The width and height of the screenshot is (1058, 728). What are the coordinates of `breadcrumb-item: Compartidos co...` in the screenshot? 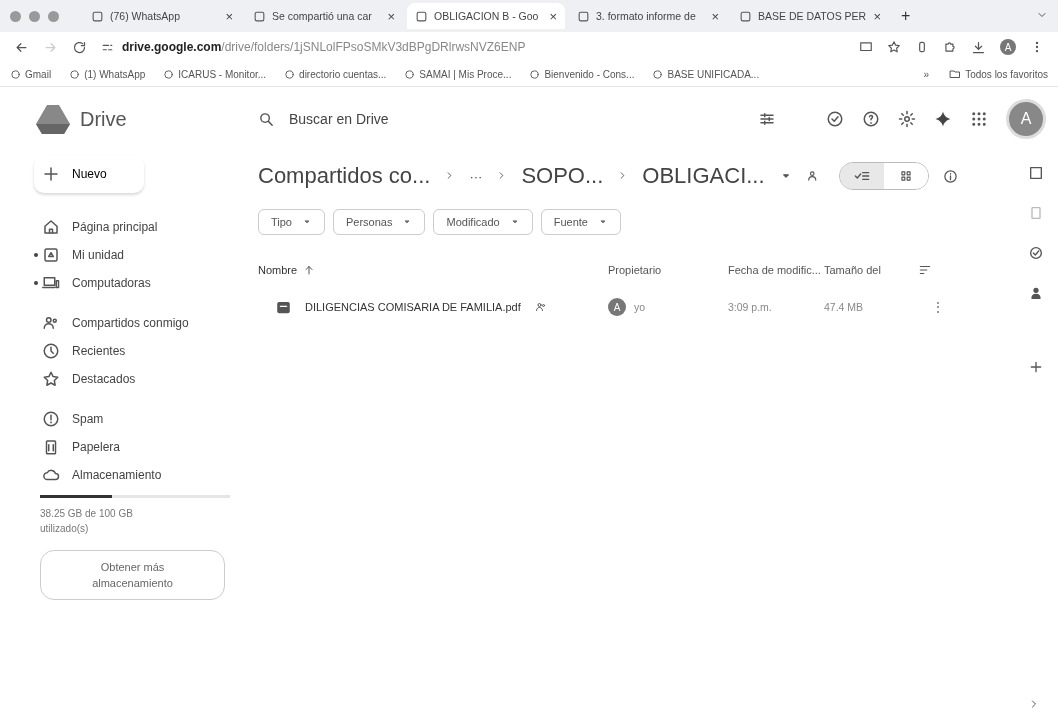 It's located at (344, 176).